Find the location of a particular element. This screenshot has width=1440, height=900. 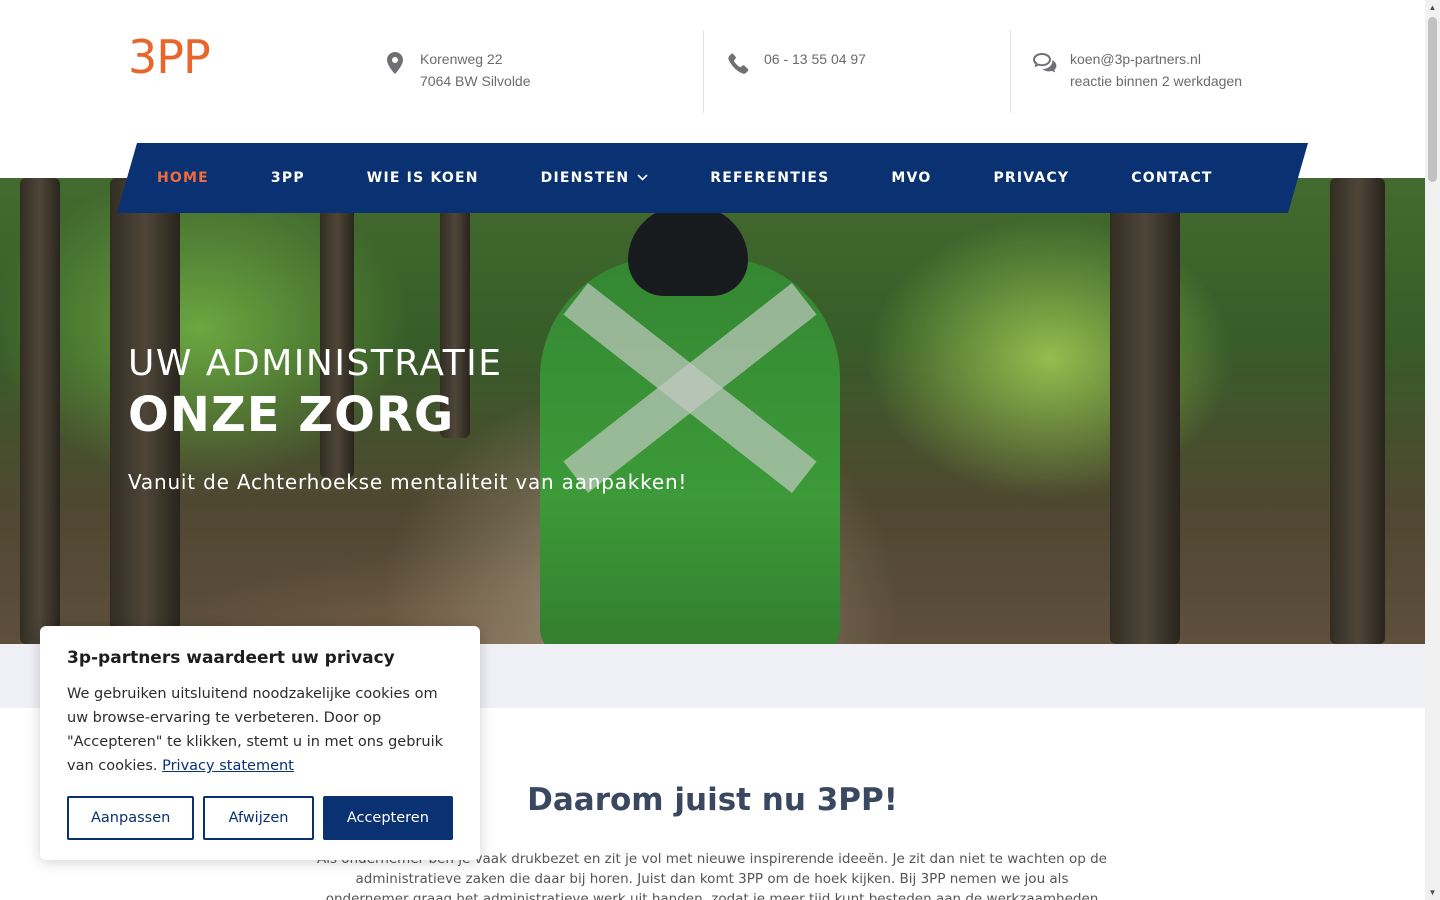

phone-icon is located at coordinates (739, 63).